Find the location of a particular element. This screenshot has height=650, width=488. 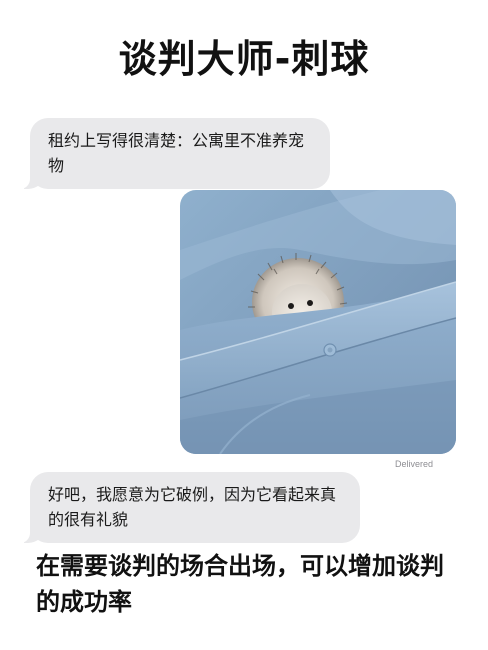

page-title: 谈判大师-刺球 is located at coordinates (244, 59).